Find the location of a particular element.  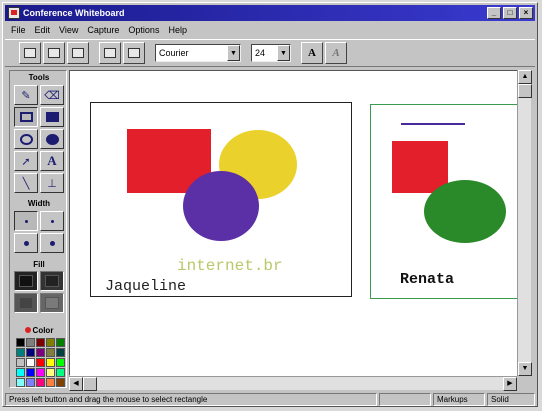

copy-icon is located at coordinates (54, 53).